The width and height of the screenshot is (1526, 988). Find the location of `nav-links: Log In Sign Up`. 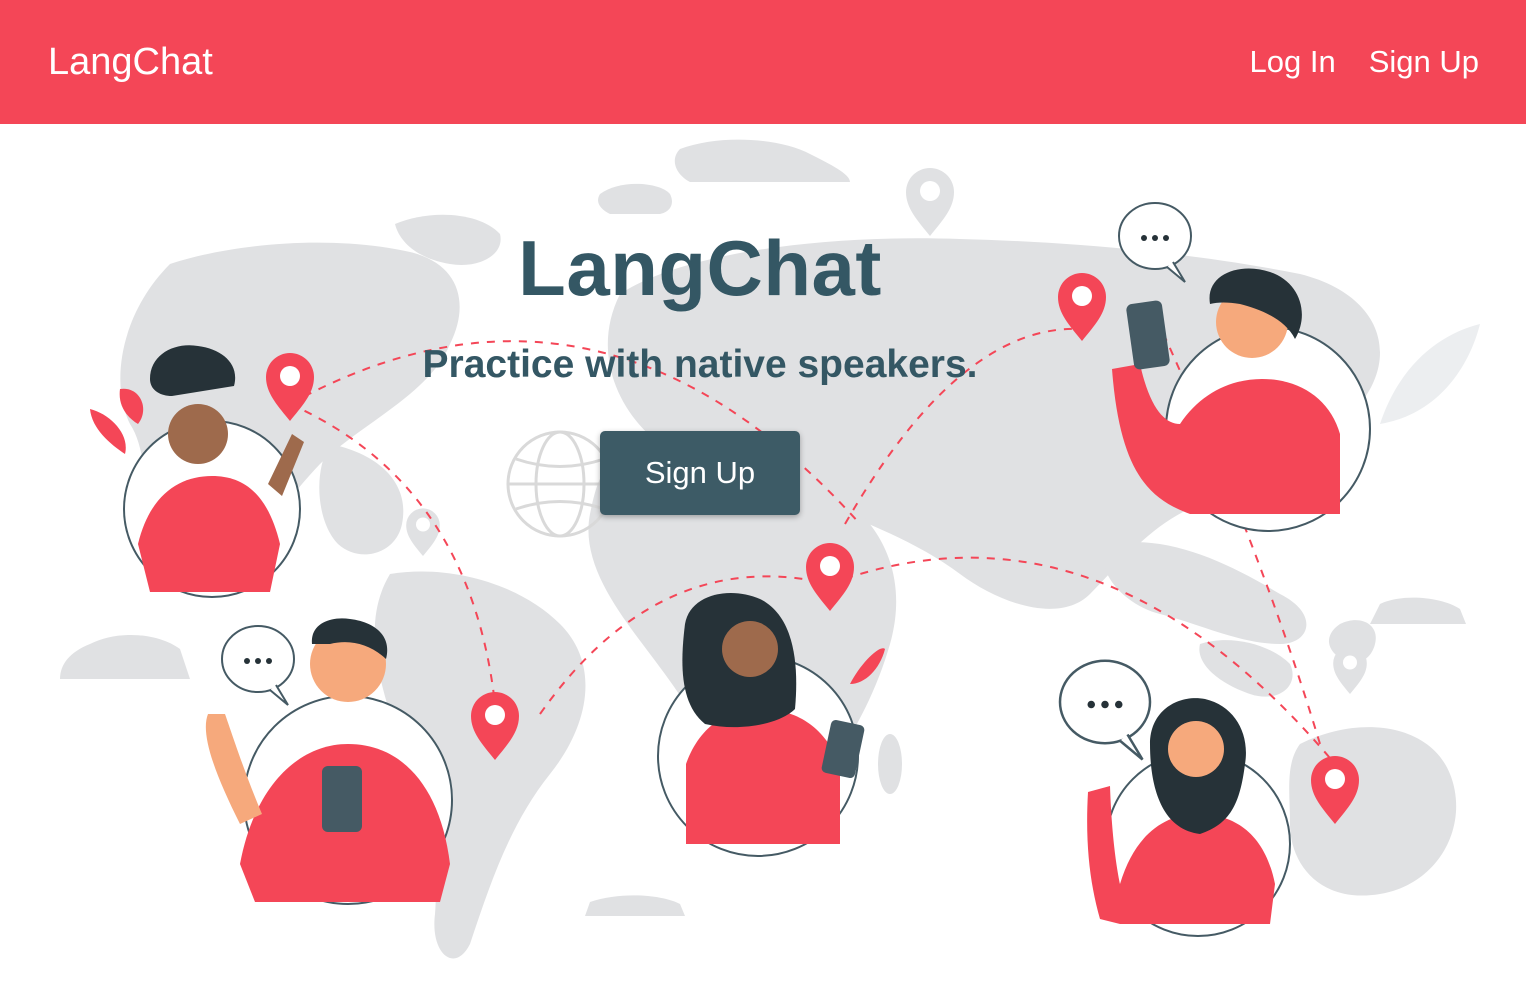

nav-links: Log In Sign Up is located at coordinates (1365, 62).